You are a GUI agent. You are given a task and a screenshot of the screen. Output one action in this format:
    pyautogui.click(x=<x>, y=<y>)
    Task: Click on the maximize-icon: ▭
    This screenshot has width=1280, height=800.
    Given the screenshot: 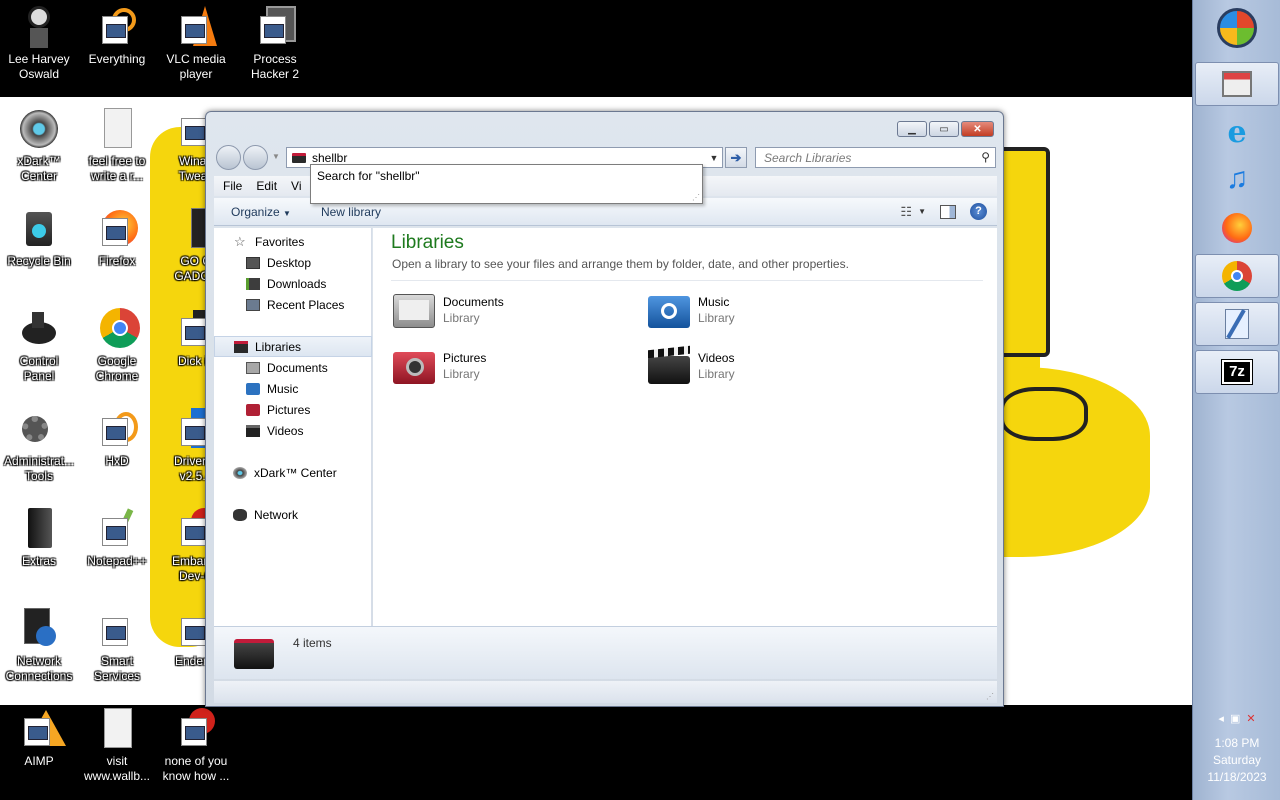 What is the action you would take?
    pyautogui.click(x=944, y=129)
    